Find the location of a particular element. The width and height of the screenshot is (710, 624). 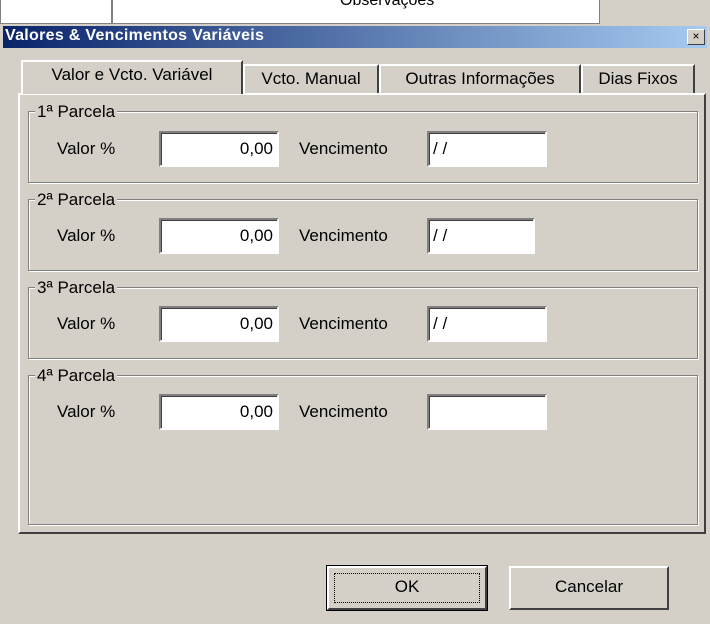

ok-button: OK is located at coordinates (407, 588).